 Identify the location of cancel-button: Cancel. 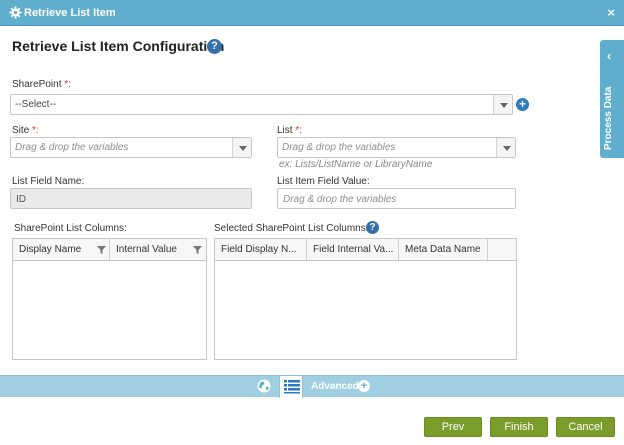
(585, 427).